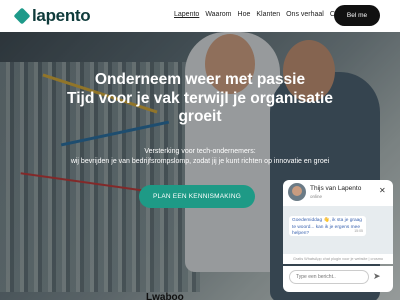 The width and height of the screenshot is (400, 300). I want to click on hero-subtitle-line: Versterking voor tech-ondernemers:, so click(200, 151).